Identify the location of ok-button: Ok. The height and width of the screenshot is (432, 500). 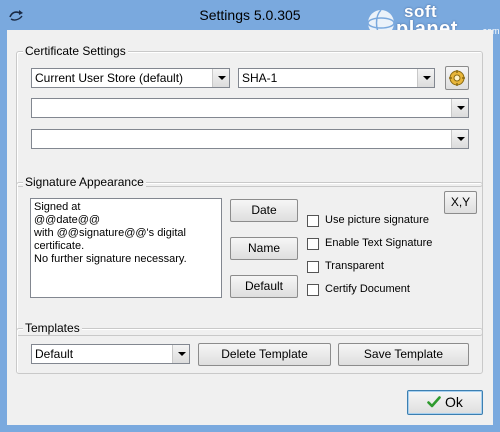
(445, 402).